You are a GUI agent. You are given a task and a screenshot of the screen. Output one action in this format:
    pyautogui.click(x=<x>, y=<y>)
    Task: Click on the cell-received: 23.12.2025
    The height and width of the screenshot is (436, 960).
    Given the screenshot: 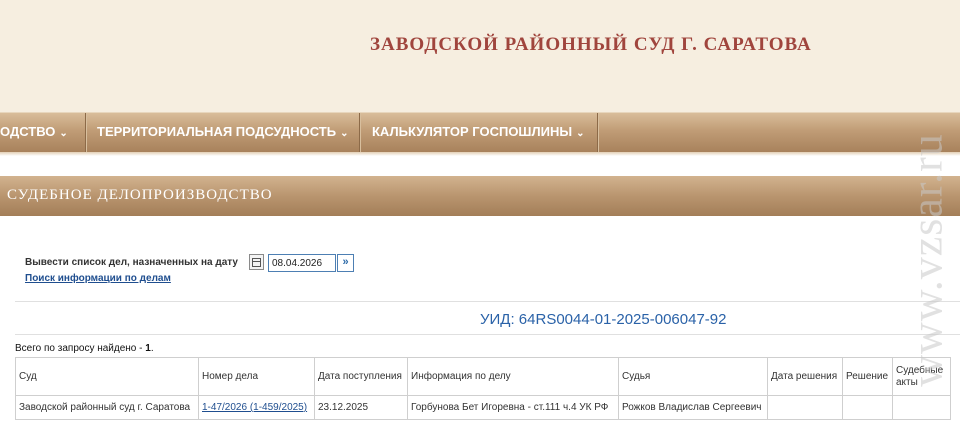 What is the action you would take?
    pyautogui.click(x=361, y=407)
    